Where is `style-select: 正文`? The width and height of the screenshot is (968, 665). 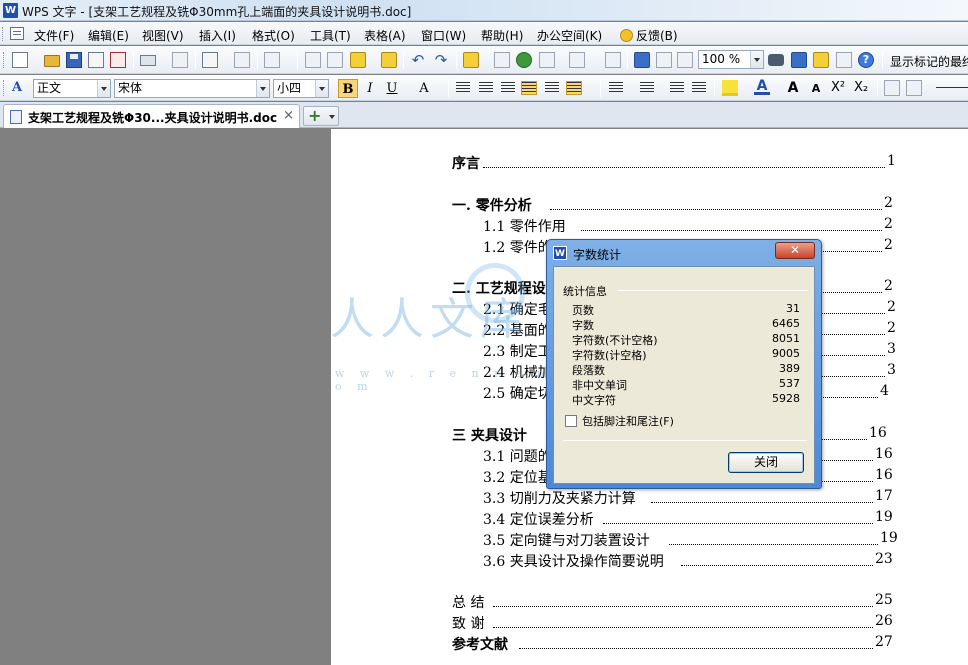
style-select: 正文 is located at coordinates (72, 88).